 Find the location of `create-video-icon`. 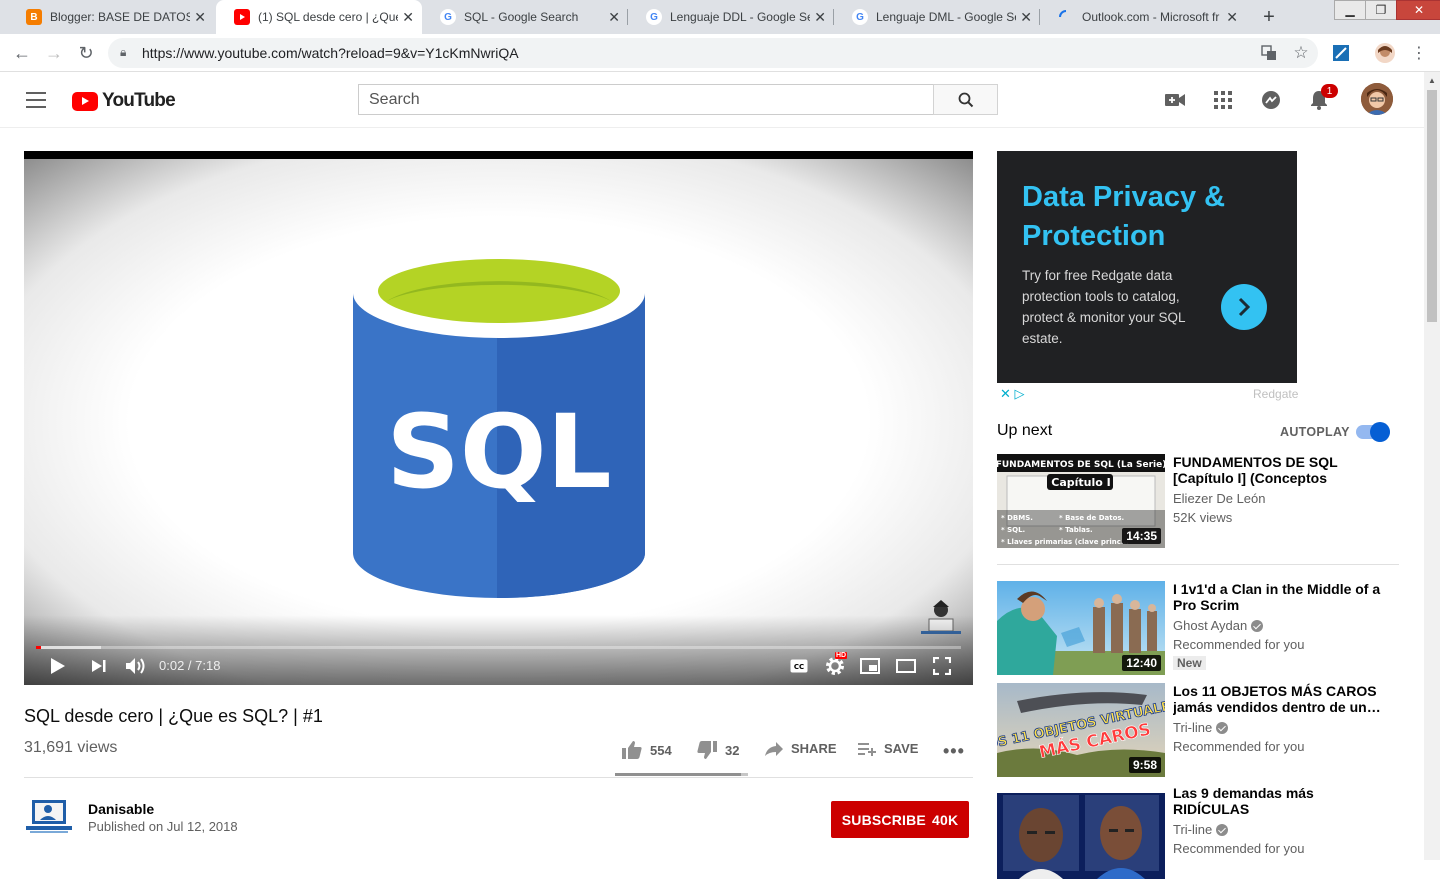

create-video-icon is located at coordinates (1175, 100).